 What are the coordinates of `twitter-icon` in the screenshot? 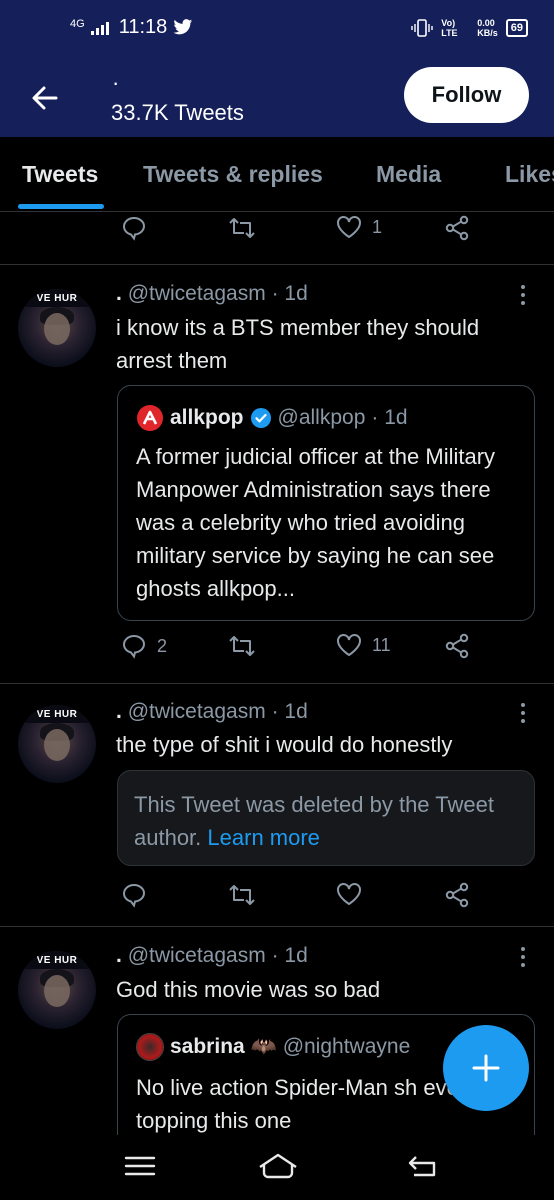 It's located at (183, 27).